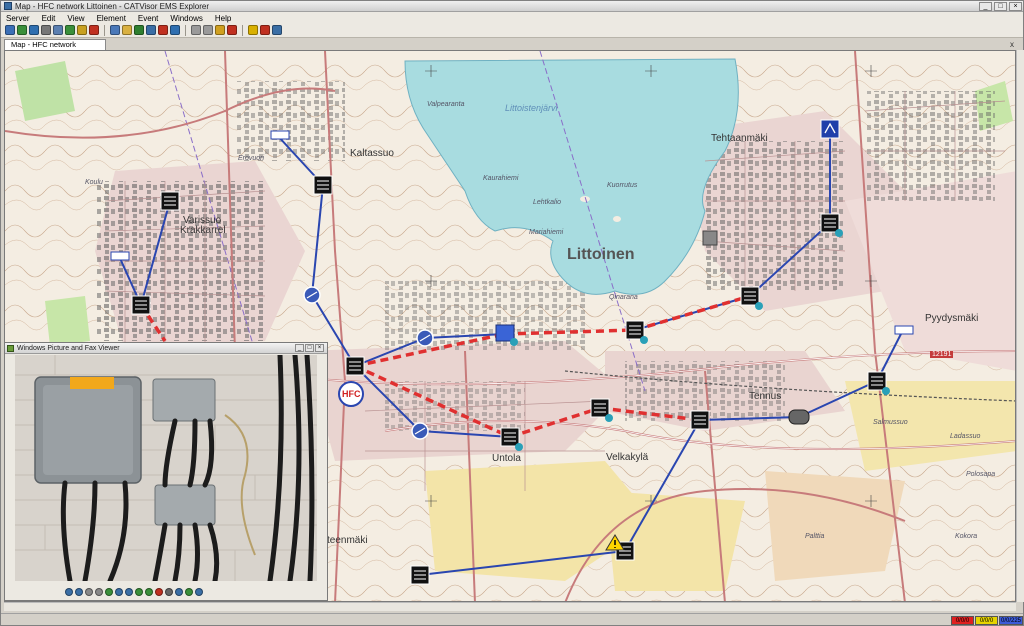 Image resolution: width=1024 pixels, height=626 pixels. I want to click on picture-viewer-window: Windows Picture and Fax Viewer _ □ ×, so click(166, 471).